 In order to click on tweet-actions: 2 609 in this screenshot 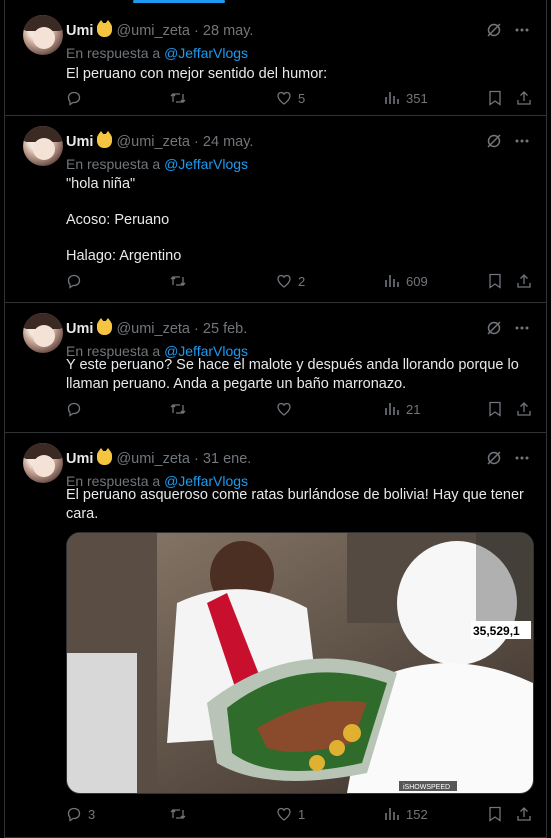, I will do `click(299, 283)`.